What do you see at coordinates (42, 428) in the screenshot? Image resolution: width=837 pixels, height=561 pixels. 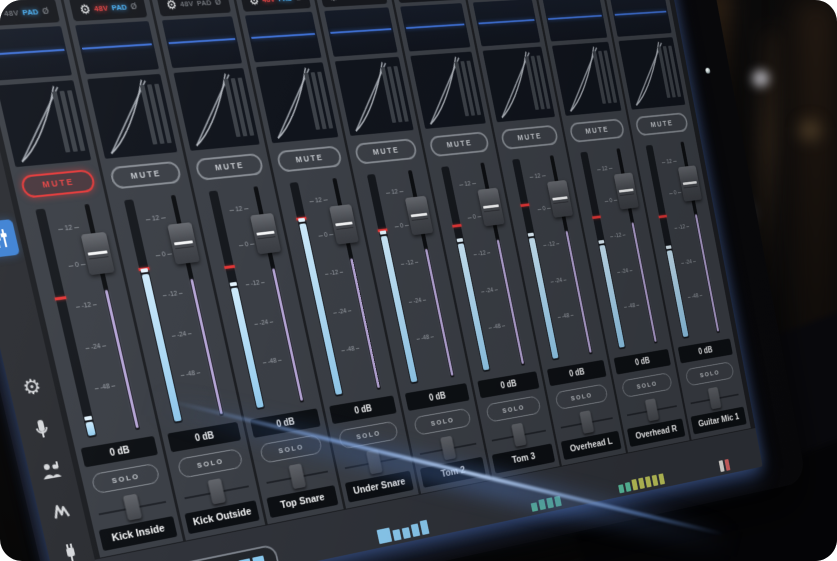 I see `talkback-icon` at bounding box center [42, 428].